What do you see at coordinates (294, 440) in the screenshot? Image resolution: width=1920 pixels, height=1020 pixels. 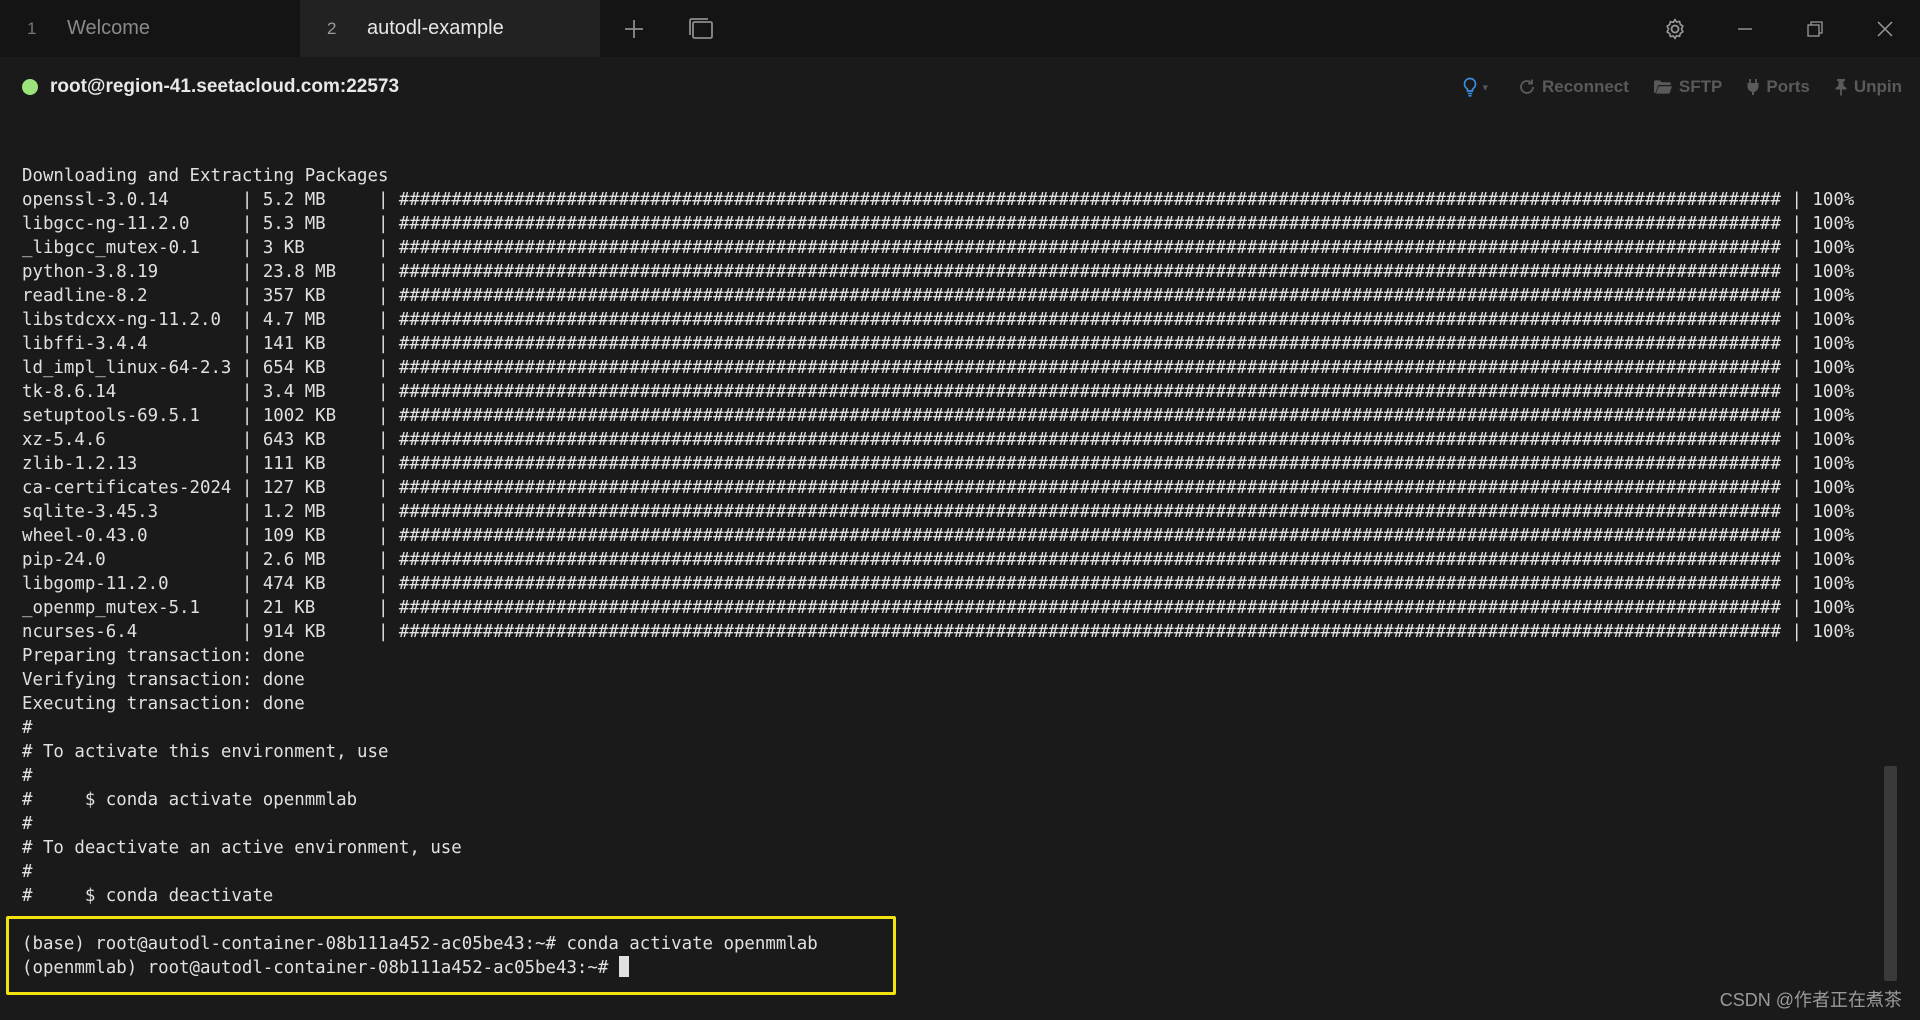 I see `package-size: 643 KB` at bounding box center [294, 440].